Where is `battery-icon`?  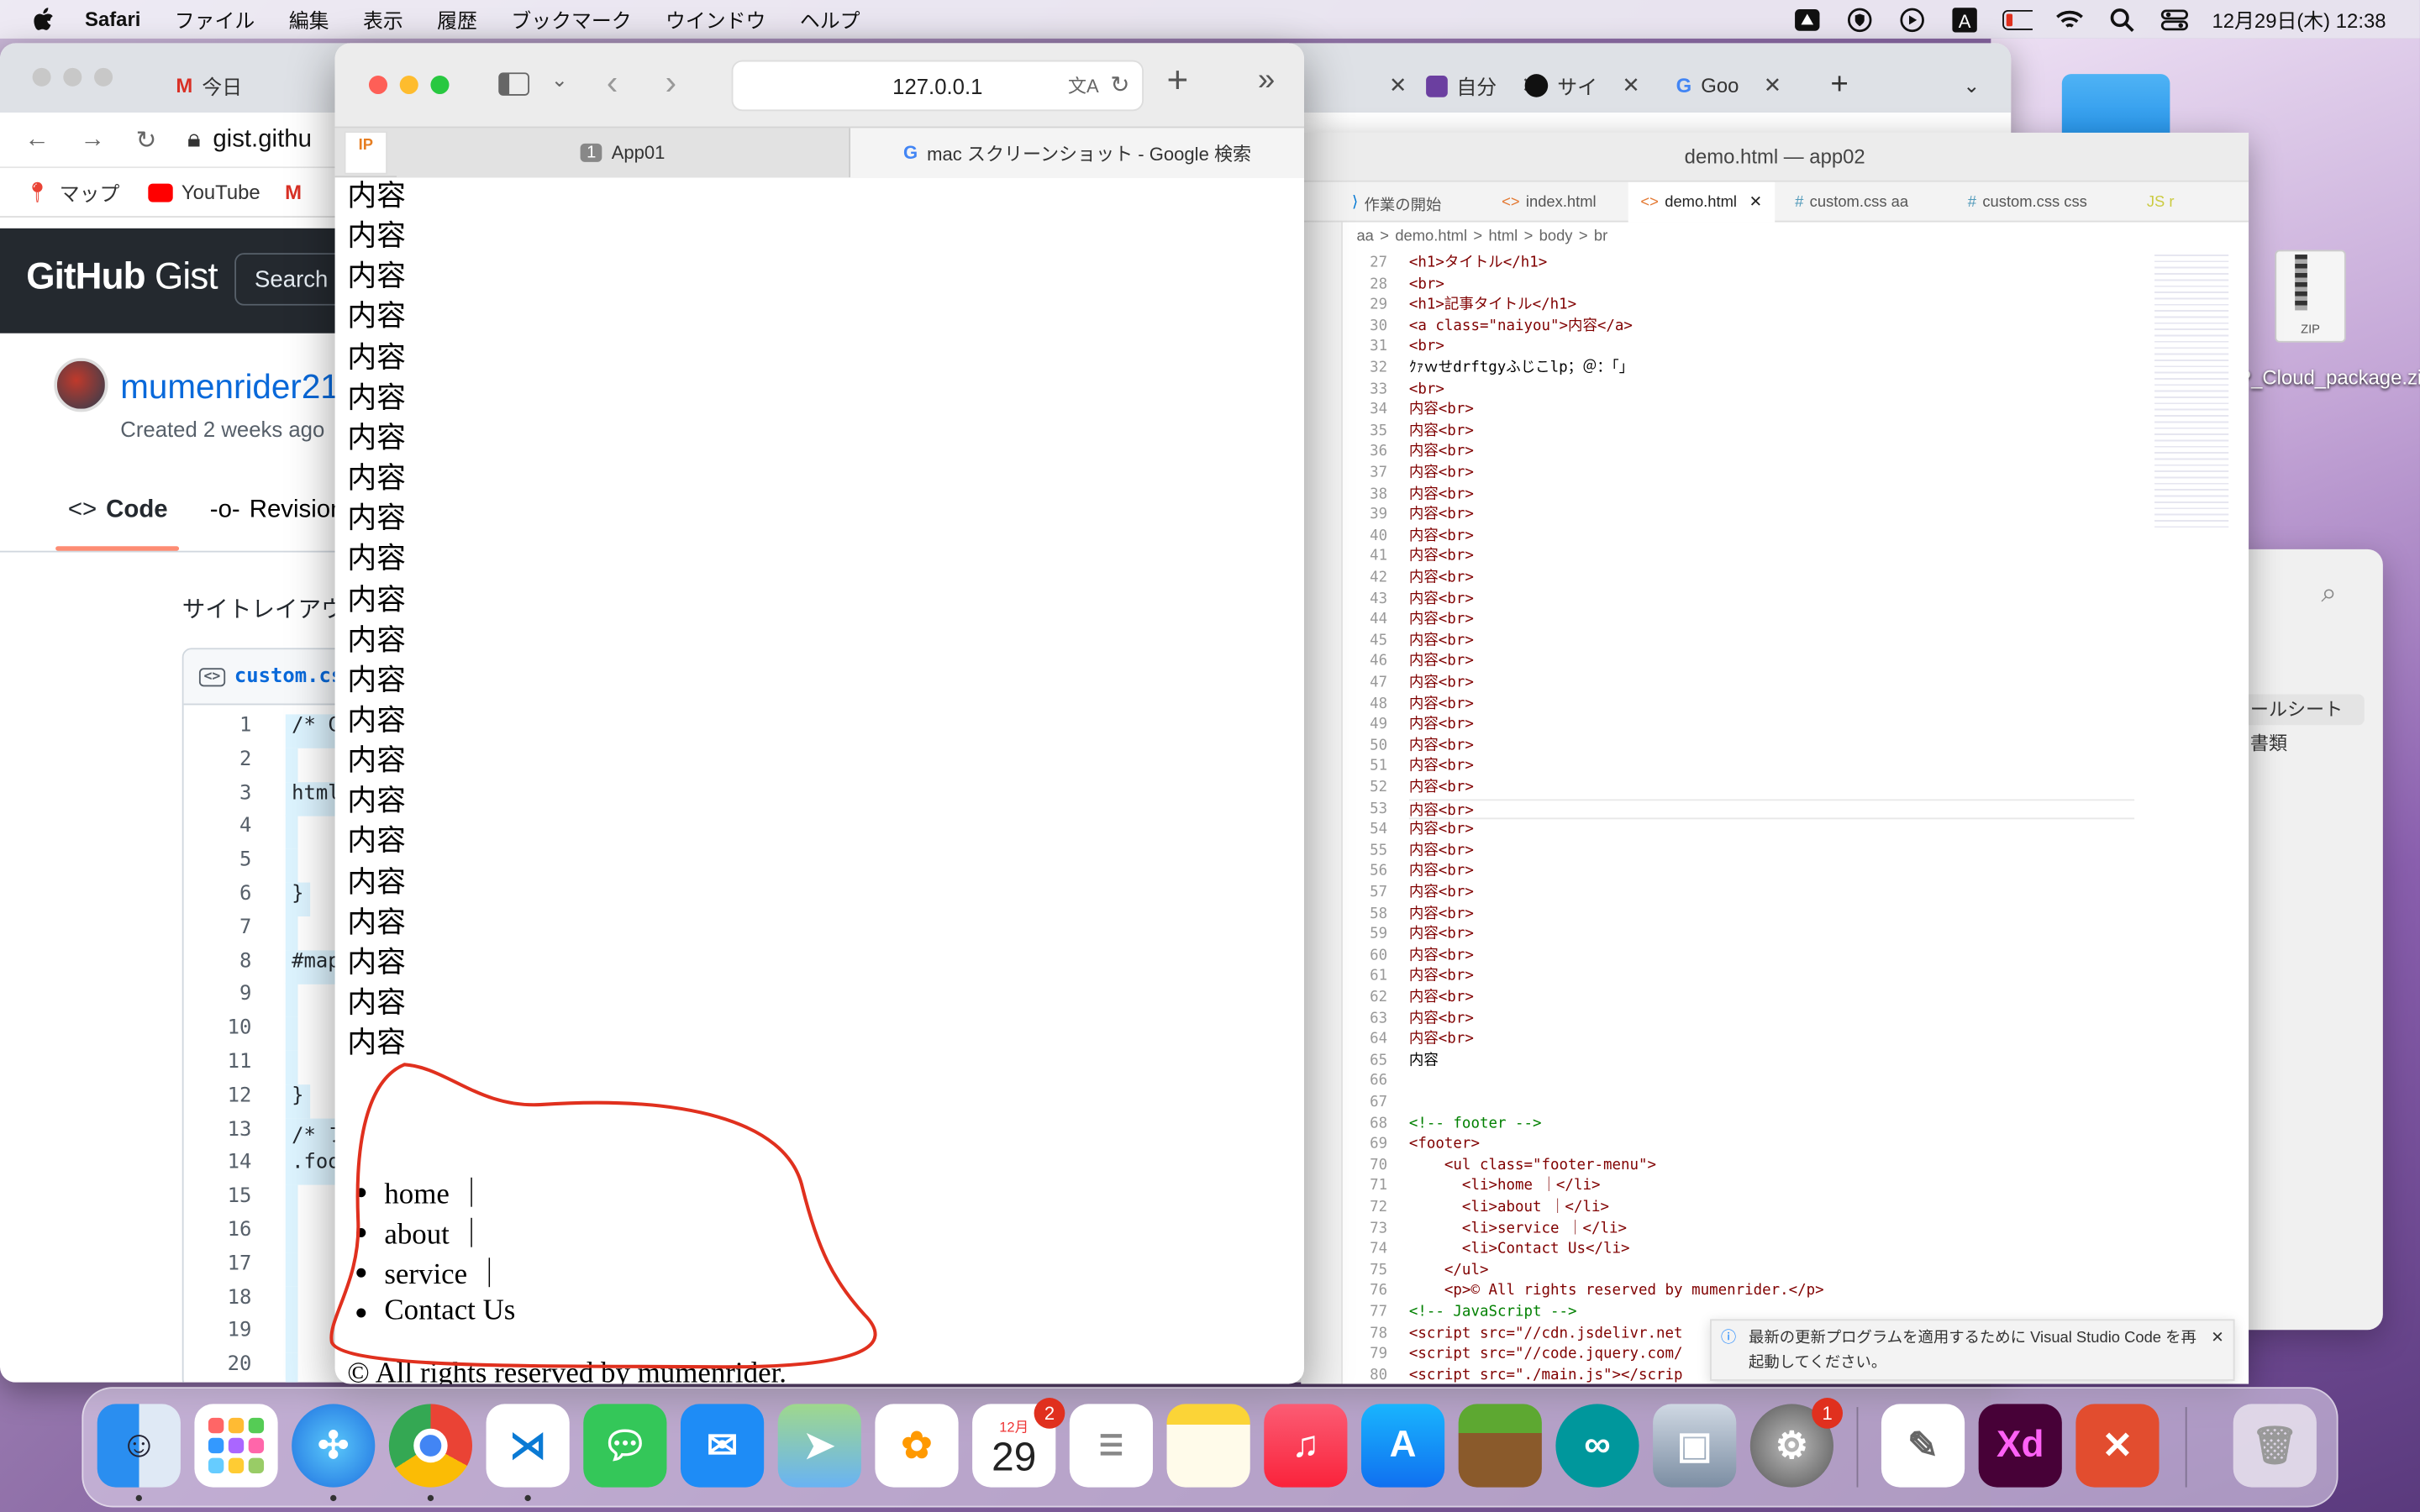 battery-icon is located at coordinates (2017, 19).